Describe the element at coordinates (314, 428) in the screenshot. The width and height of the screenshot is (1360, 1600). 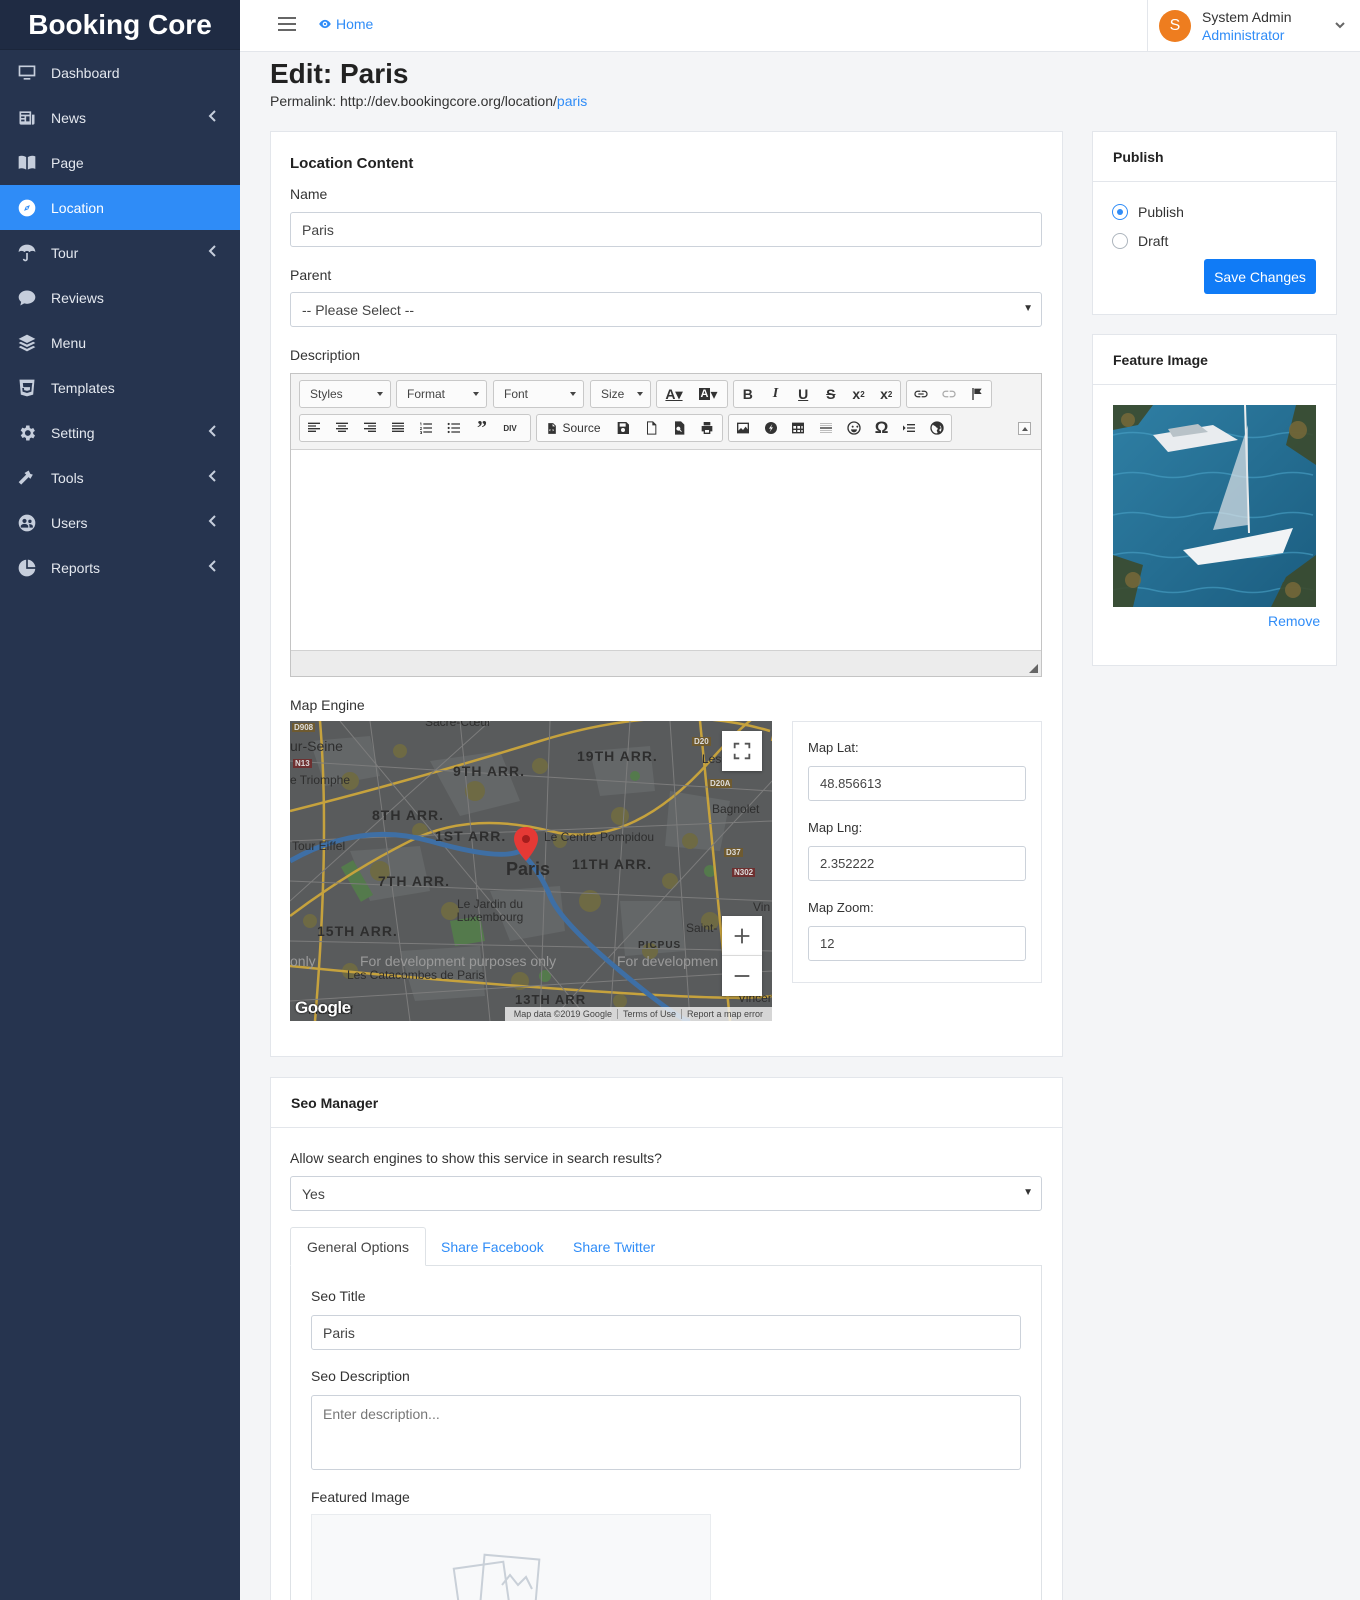
I see `align-left-icon` at that location.